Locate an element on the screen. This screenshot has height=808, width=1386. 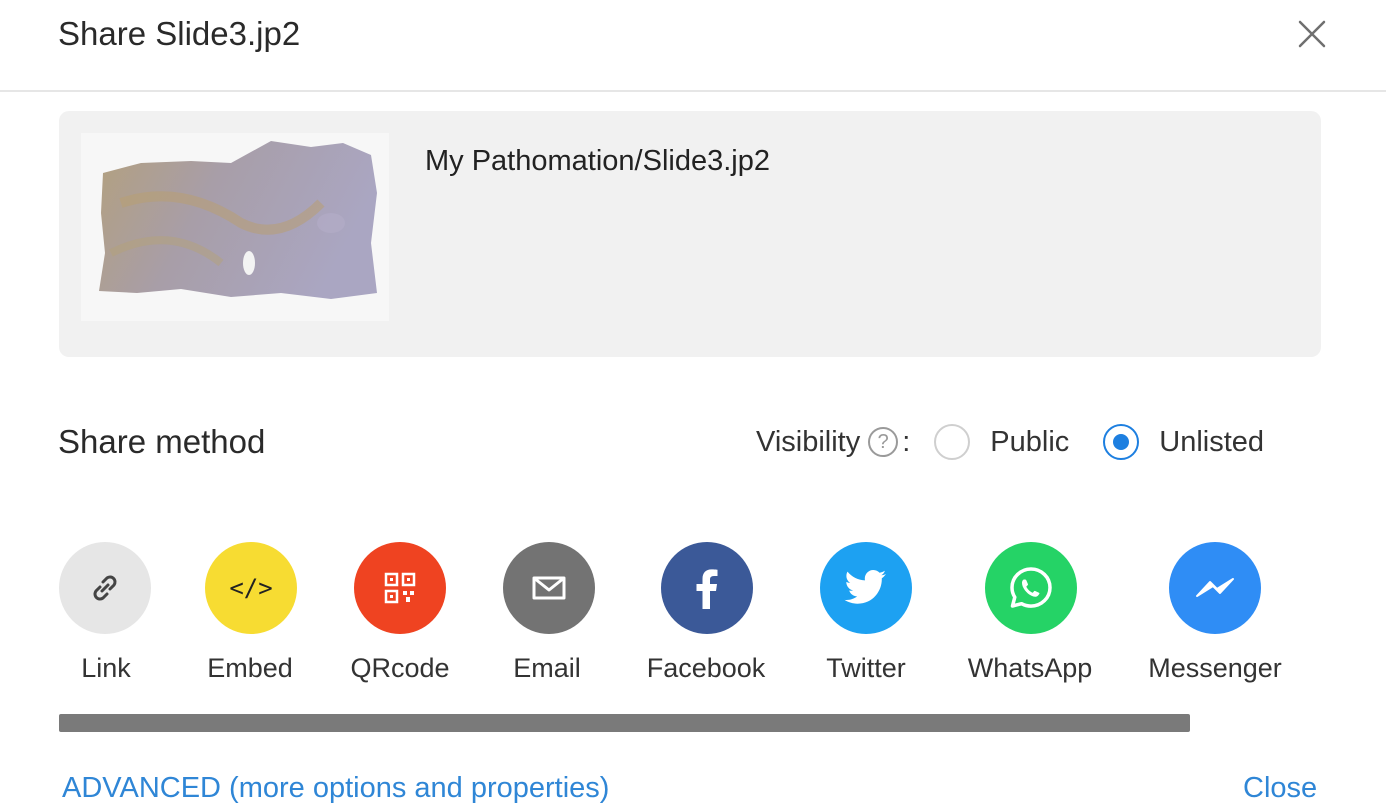
share-method-email: Email is located at coordinates (547, 615).